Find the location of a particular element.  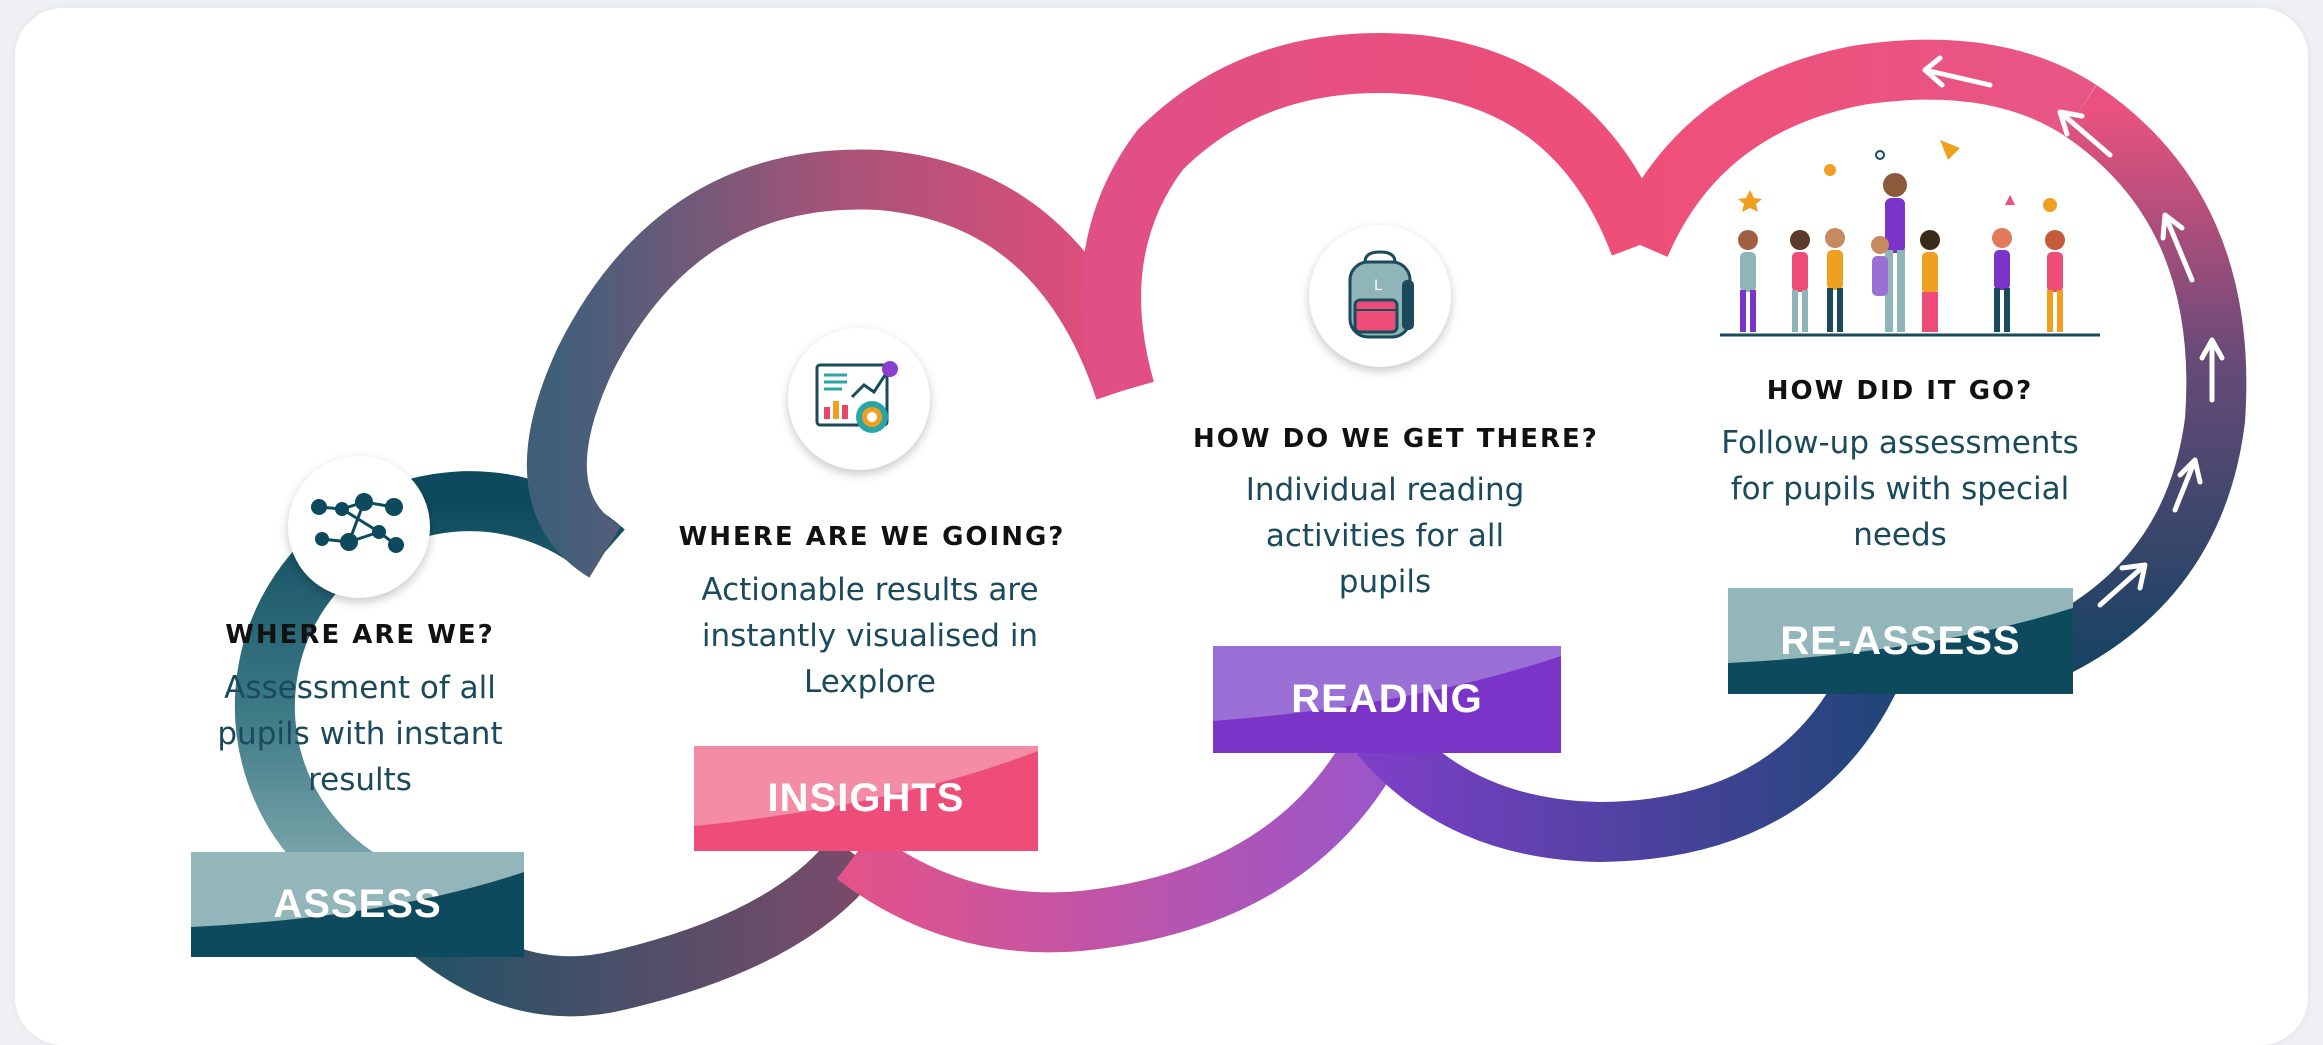

stage-heading: HOW DID IT GO? is located at coordinates (1900, 391).